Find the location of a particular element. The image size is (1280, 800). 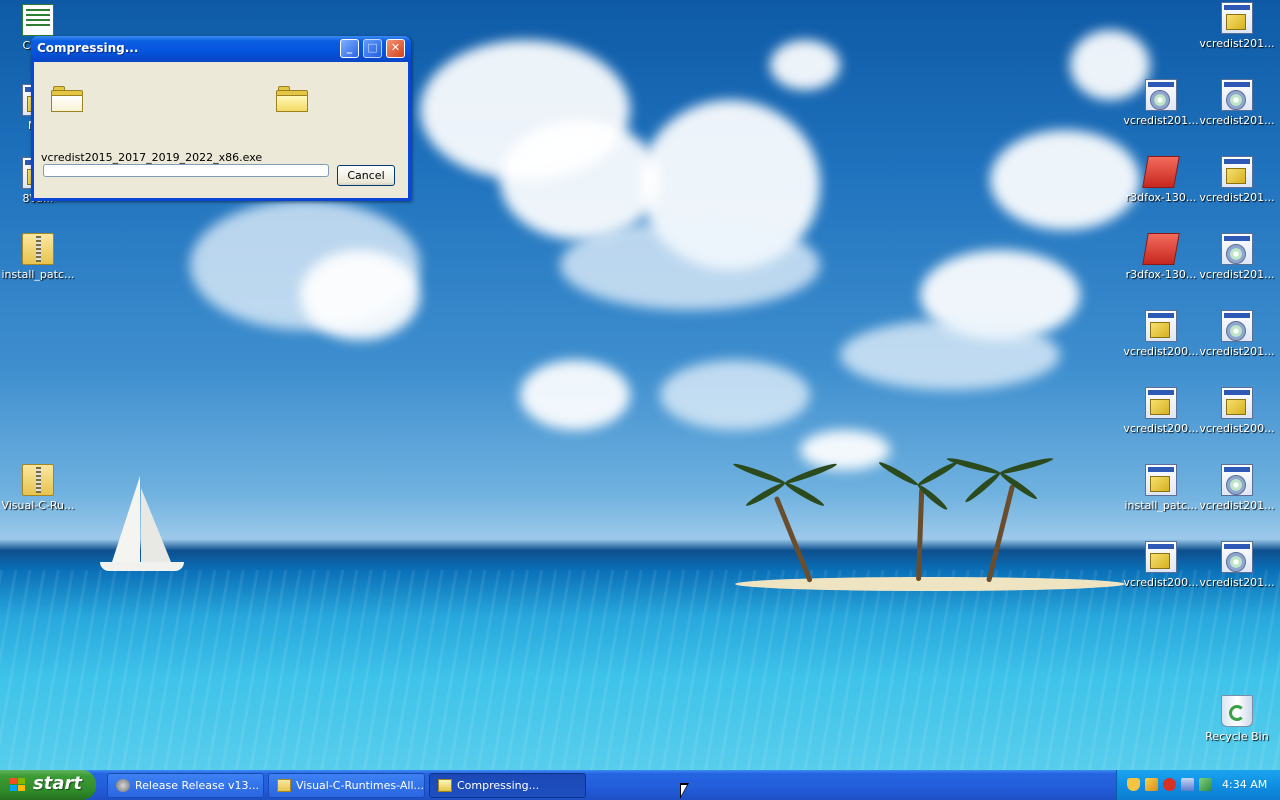

network-status-icon is located at coordinates (1205, 784).